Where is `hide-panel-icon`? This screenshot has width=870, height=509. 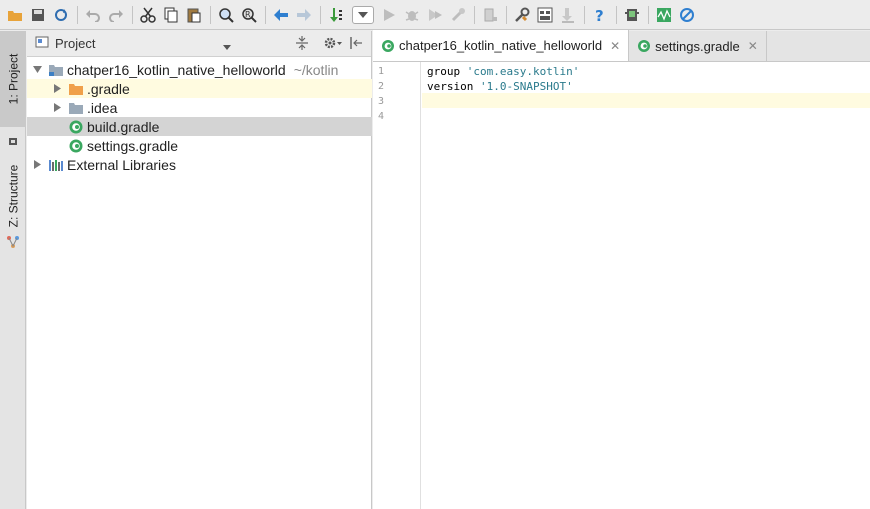 hide-panel-icon is located at coordinates (356, 44).